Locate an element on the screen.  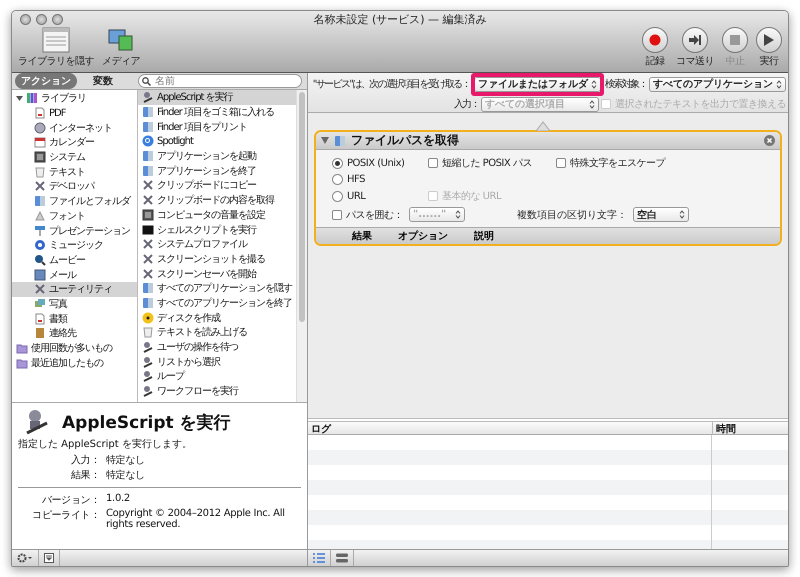
field-label: 入力： is located at coordinates (85, 460).